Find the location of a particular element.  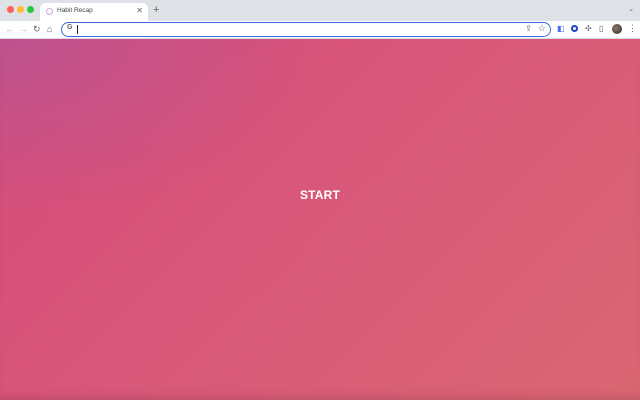

browser-menu-button: ⋮ is located at coordinates (632, 28).